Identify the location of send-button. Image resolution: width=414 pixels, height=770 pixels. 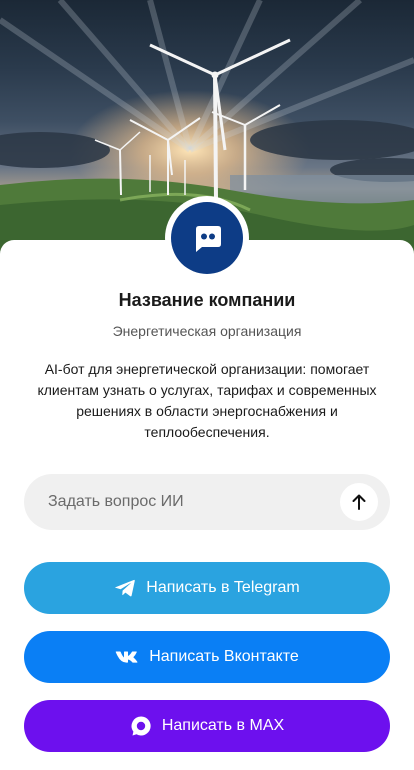
(359, 502).